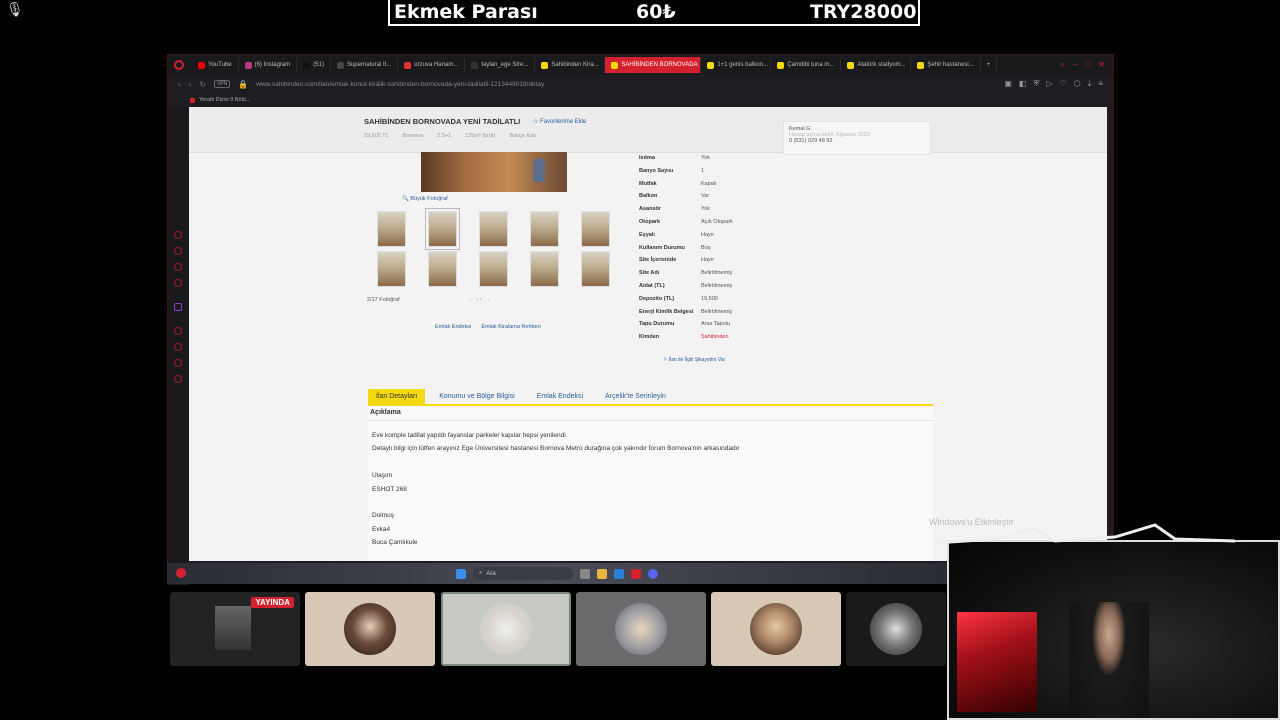  What do you see at coordinates (222, 84) in the screenshot?
I see `vpn-badge: VPN` at bounding box center [222, 84].